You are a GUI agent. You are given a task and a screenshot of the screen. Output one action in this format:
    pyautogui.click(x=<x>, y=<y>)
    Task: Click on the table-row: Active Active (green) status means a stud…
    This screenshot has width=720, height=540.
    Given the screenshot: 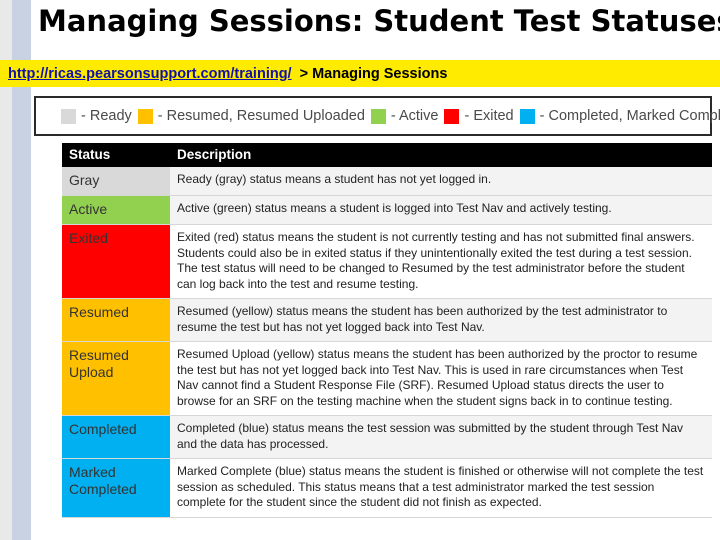 What is the action you would take?
    pyautogui.click(x=387, y=210)
    